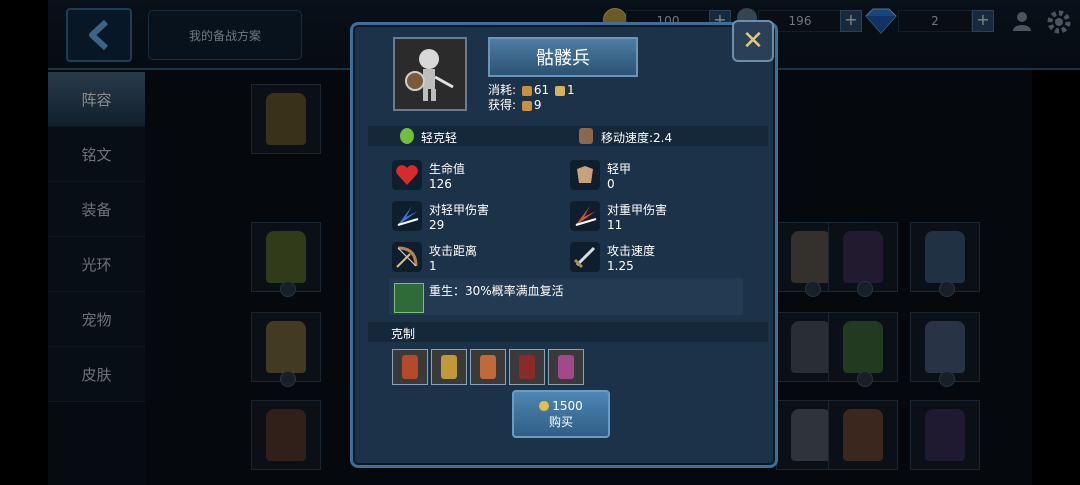 This screenshot has height=485, width=1080. What do you see at coordinates (440, 184) in the screenshot?
I see `hp-value: 126` at bounding box center [440, 184].